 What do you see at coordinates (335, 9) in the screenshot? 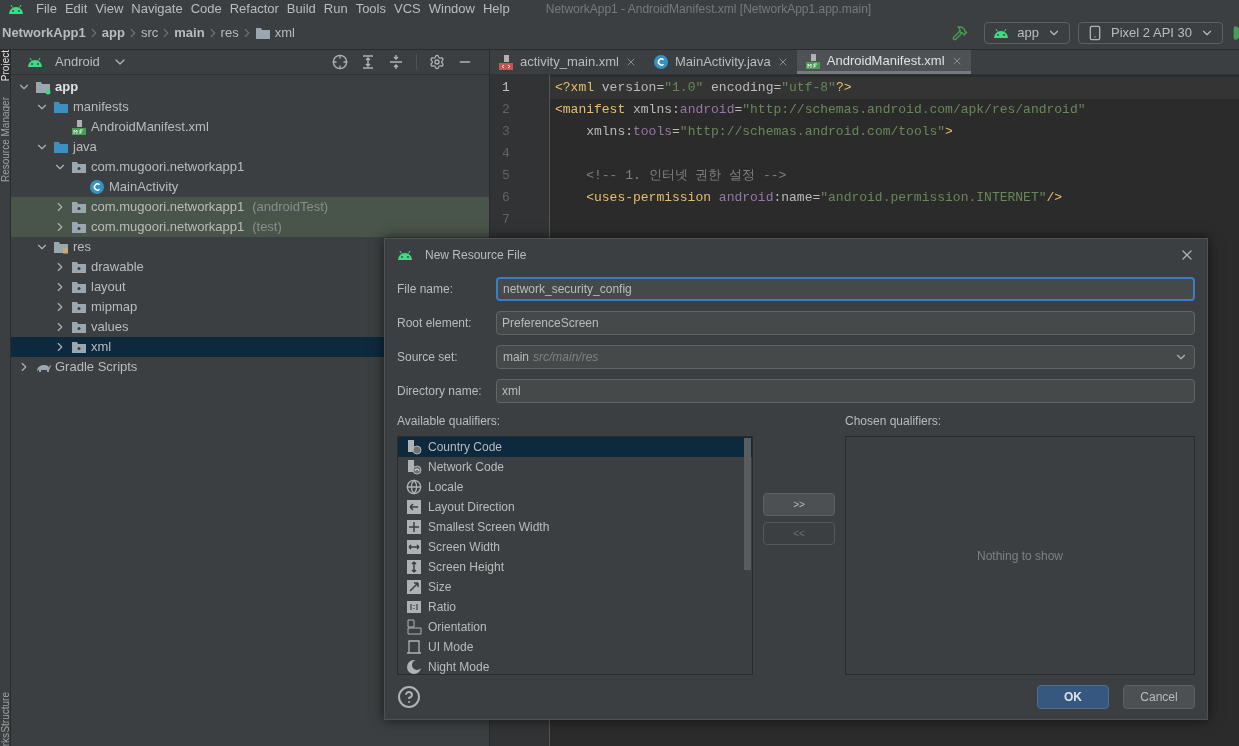
I see `menu-item: Run` at bounding box center [335, 9].